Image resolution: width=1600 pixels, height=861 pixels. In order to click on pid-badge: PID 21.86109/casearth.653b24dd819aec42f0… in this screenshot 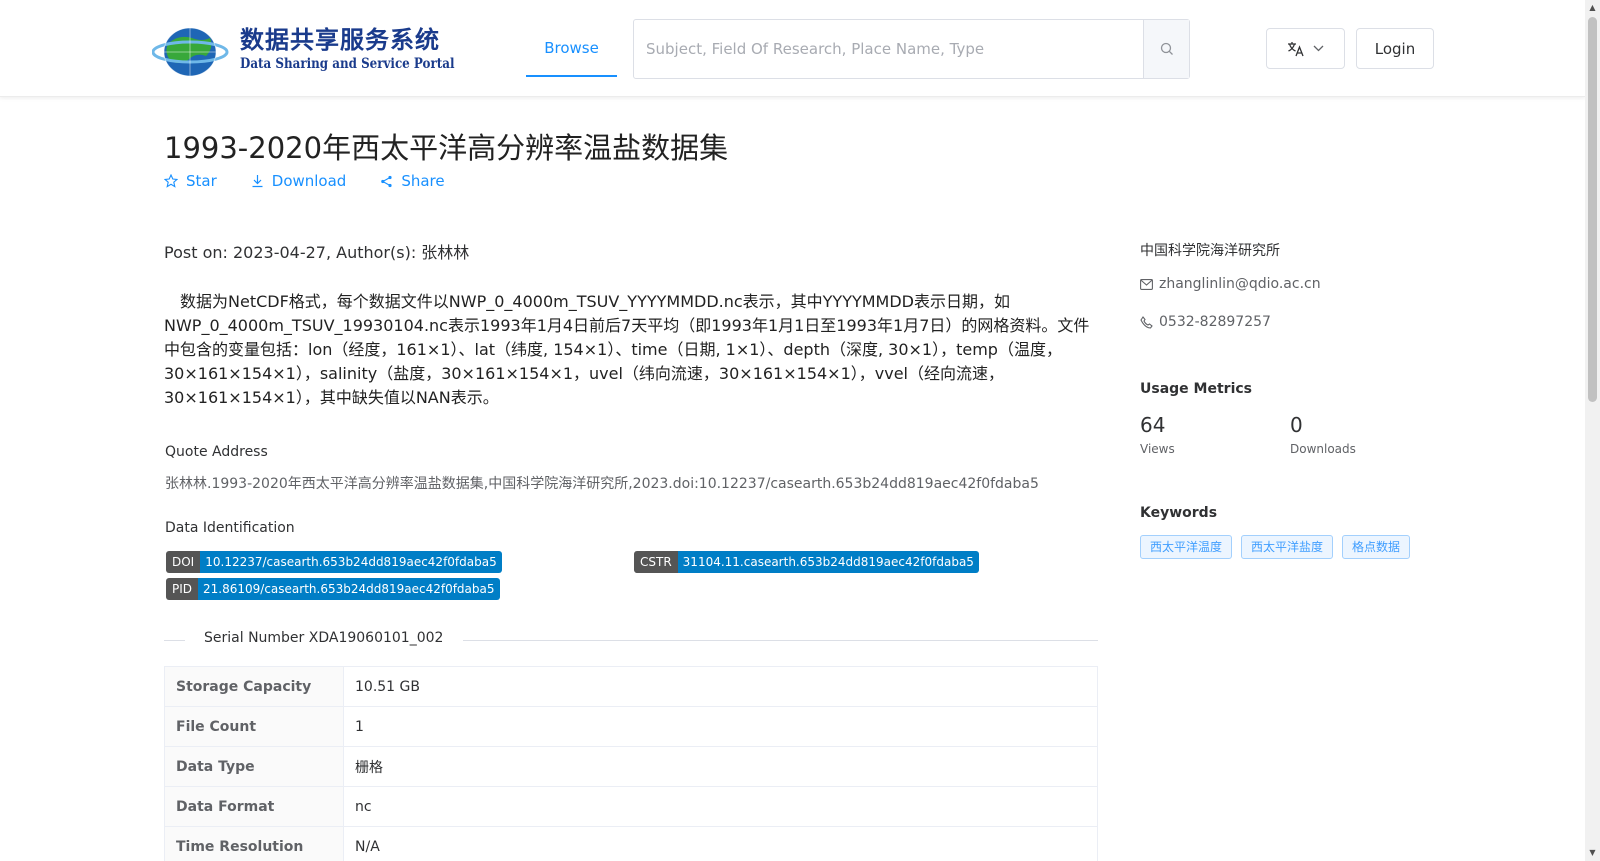, I will do `click(333, 589)`.